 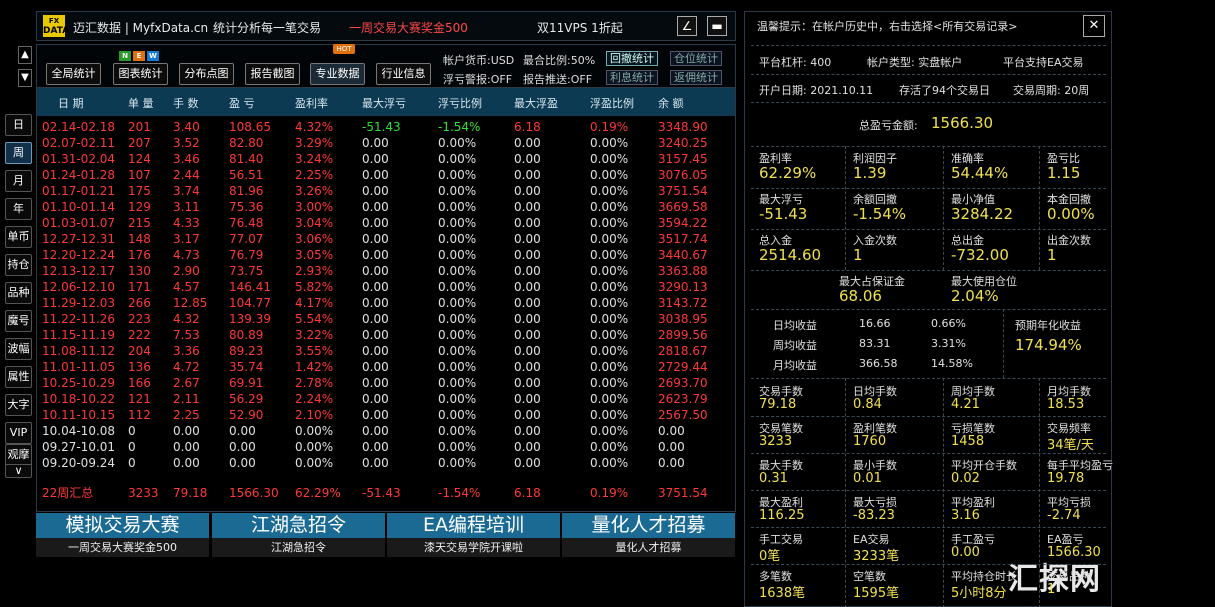 I want to click on side-nav-6: 品种, so click(x=18, y=293).